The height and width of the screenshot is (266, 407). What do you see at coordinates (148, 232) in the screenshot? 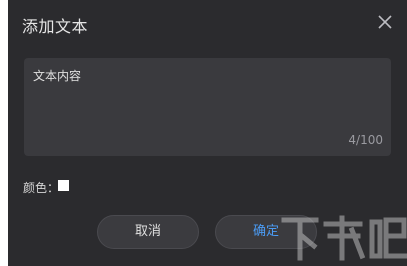
I see `cancel-button: 取消` at bounding box center [148, 232].